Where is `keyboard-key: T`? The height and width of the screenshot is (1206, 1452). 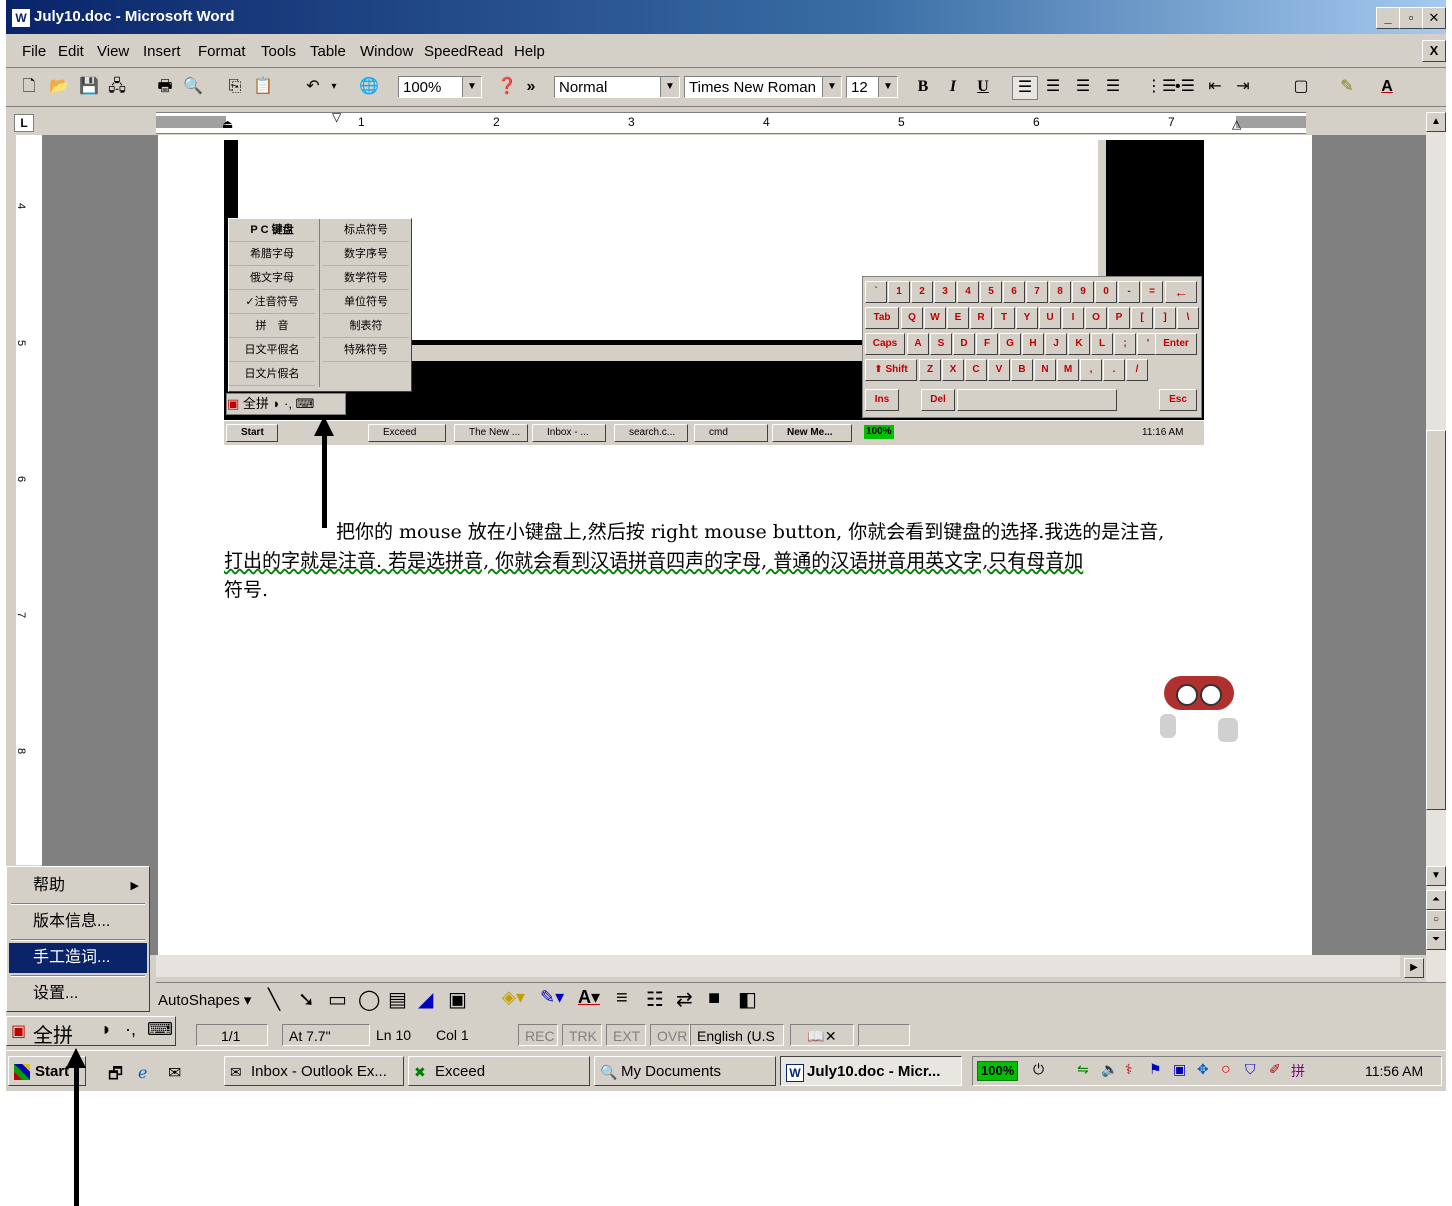
keyboard-key: T is located at coordinates (1004, 318).